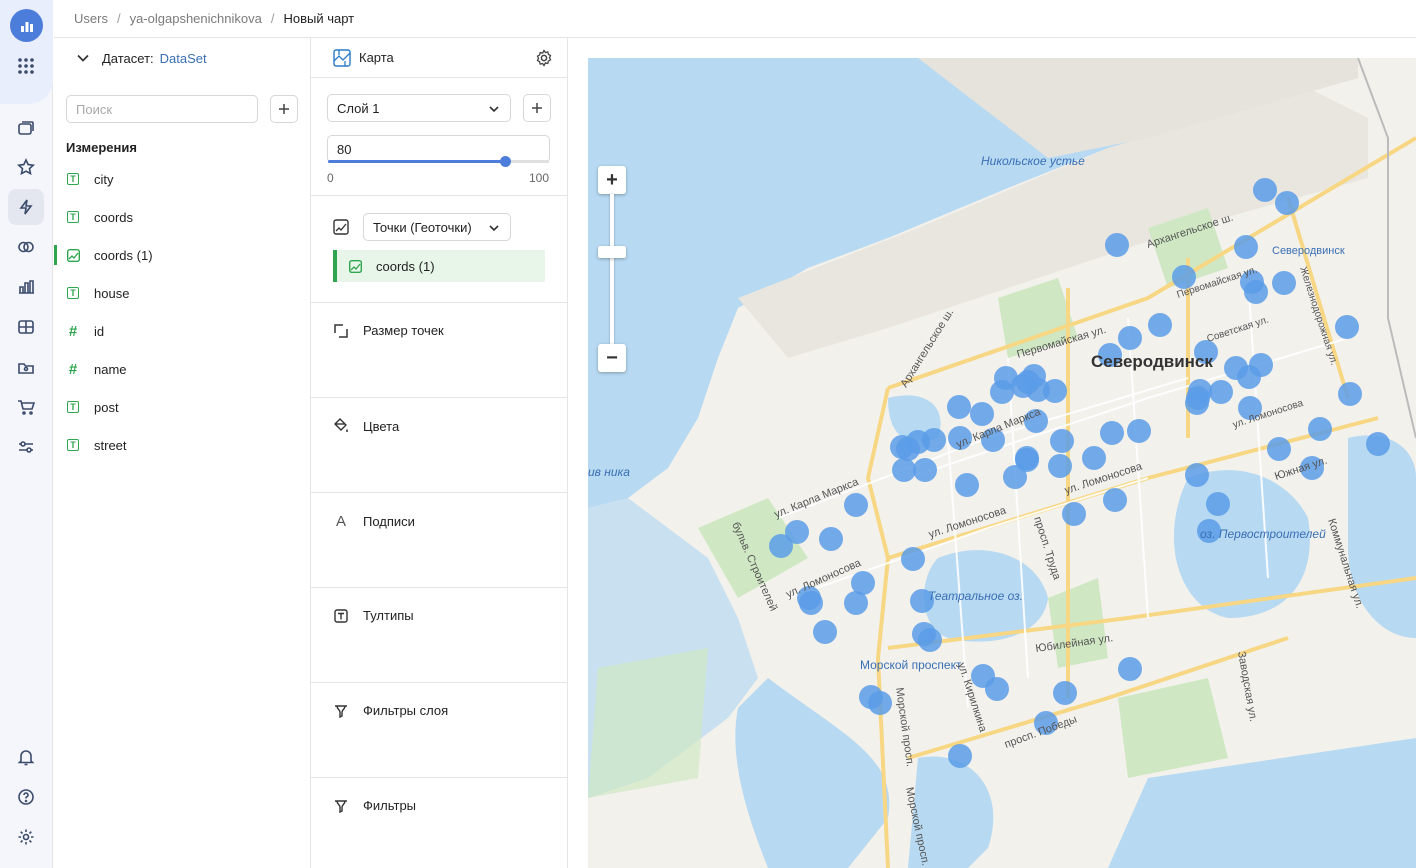 The height and width of the screenshot is (868, 1416). I want to click on zoom-slider-track, so click(612, 269).